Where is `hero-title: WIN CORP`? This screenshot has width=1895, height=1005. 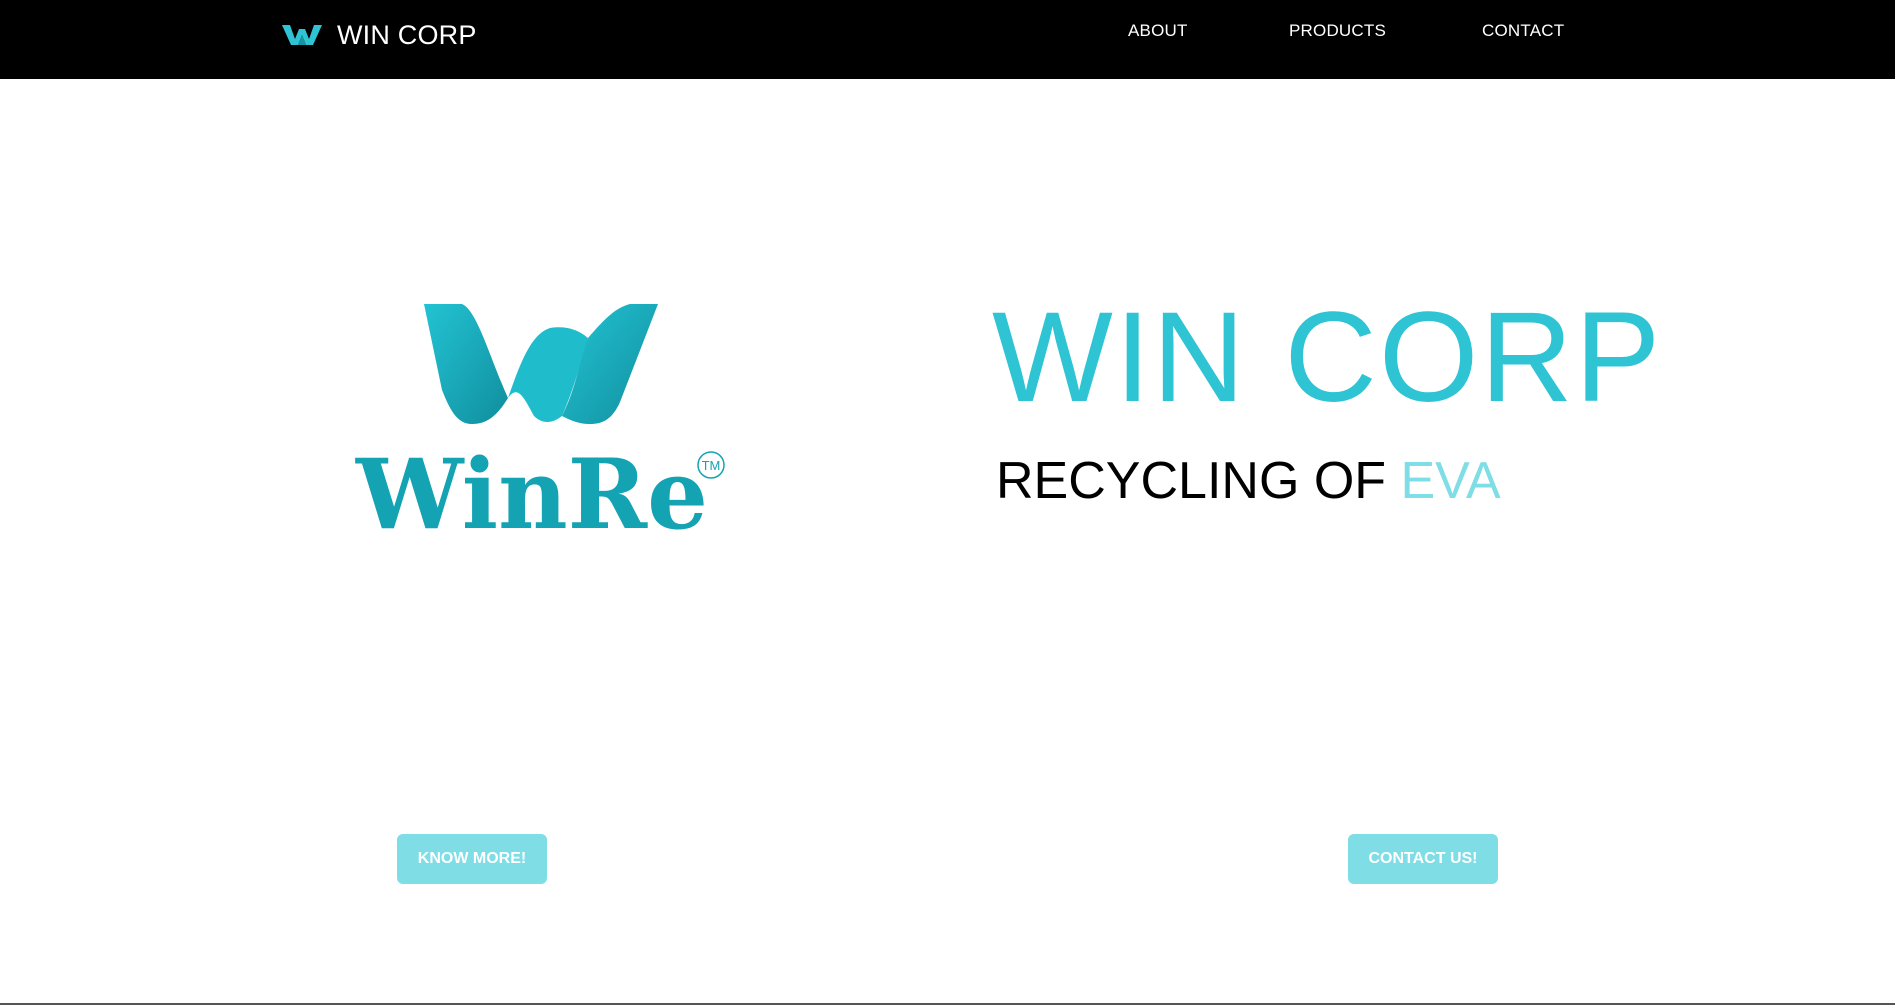 hero-title: WIN CORP is located at coordinates (1327, 357).